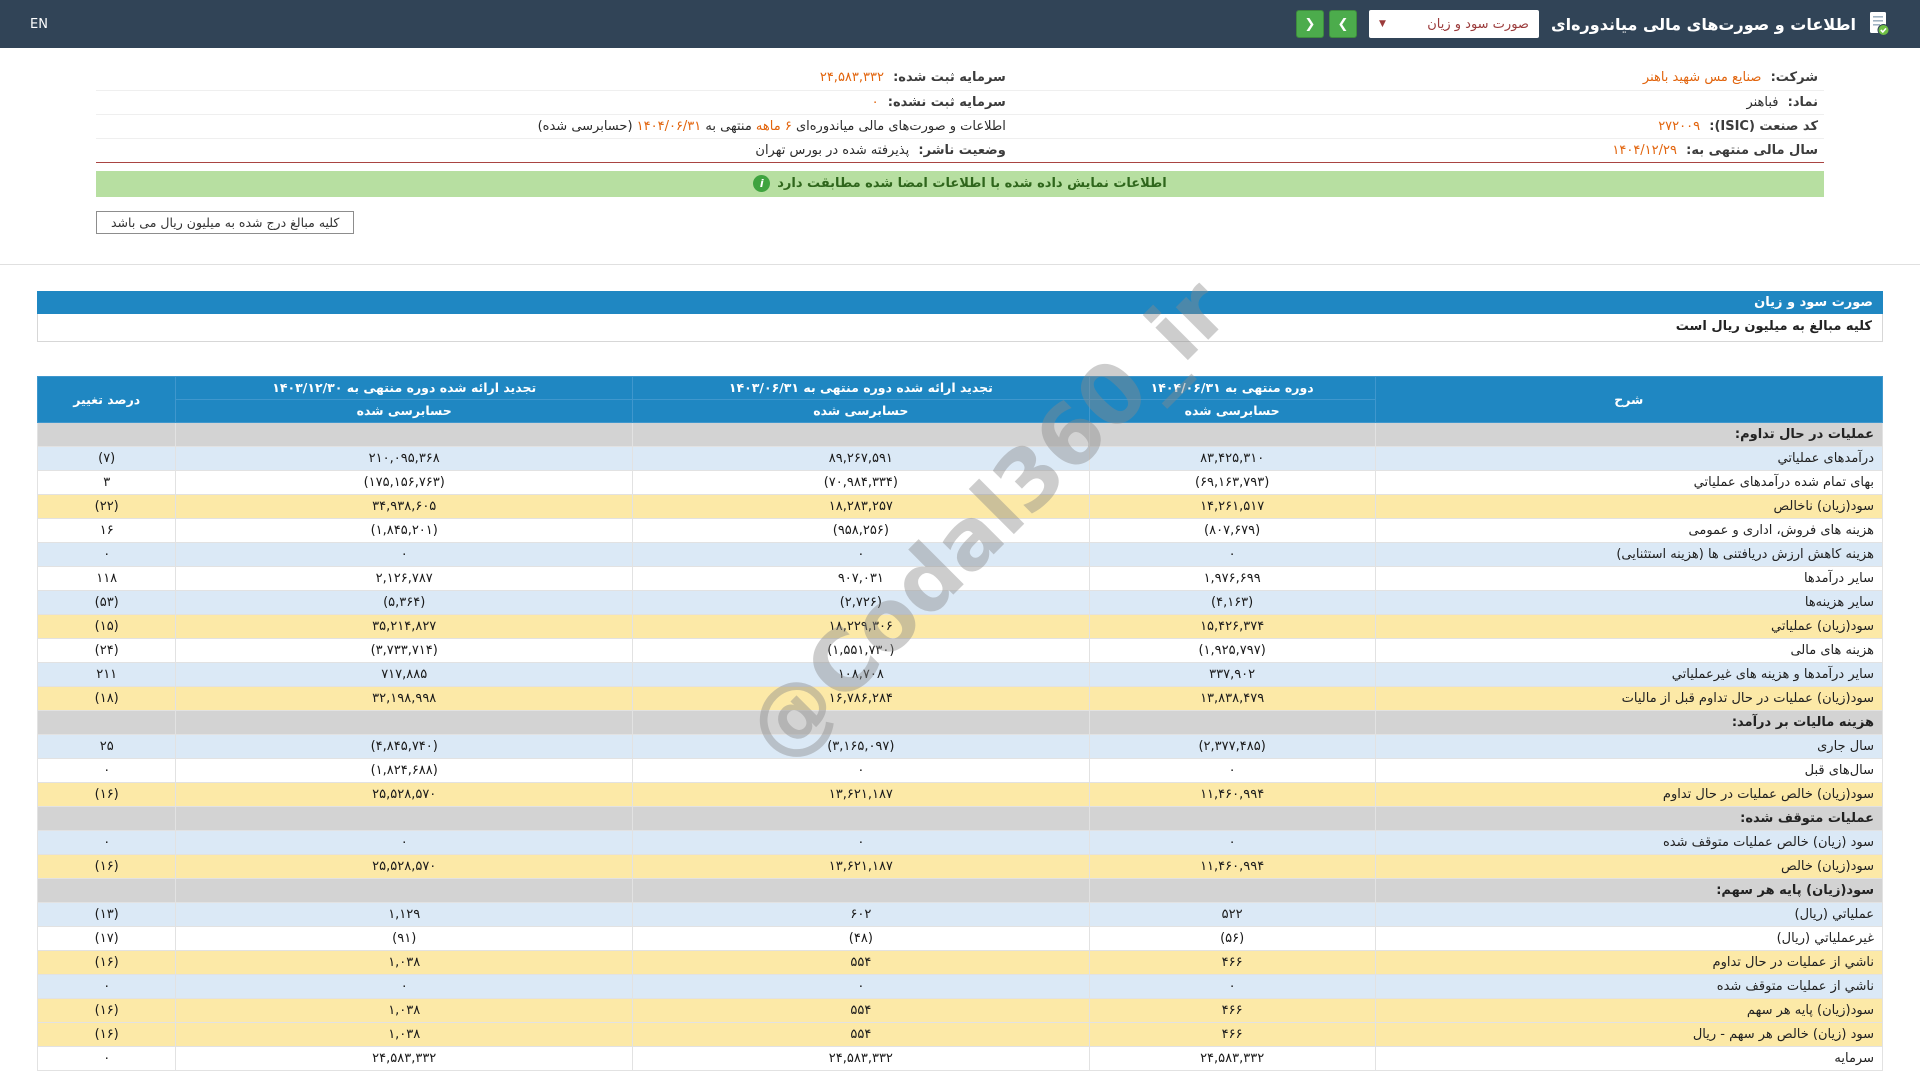 The width and height of the screenshot is (1920, 1080). What do you see at coordinates (1629, 602) in the screenshot?
I see `row-description: سایر هزینه‌ها` at bounding box center [1629, 602].